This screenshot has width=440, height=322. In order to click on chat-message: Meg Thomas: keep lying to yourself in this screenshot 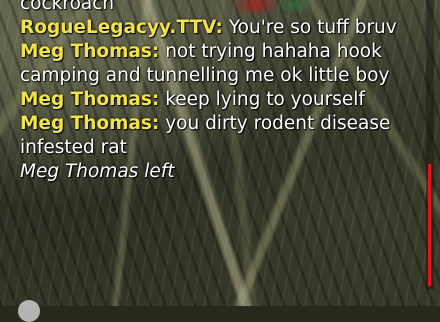, I will do `click(217, 100)`.